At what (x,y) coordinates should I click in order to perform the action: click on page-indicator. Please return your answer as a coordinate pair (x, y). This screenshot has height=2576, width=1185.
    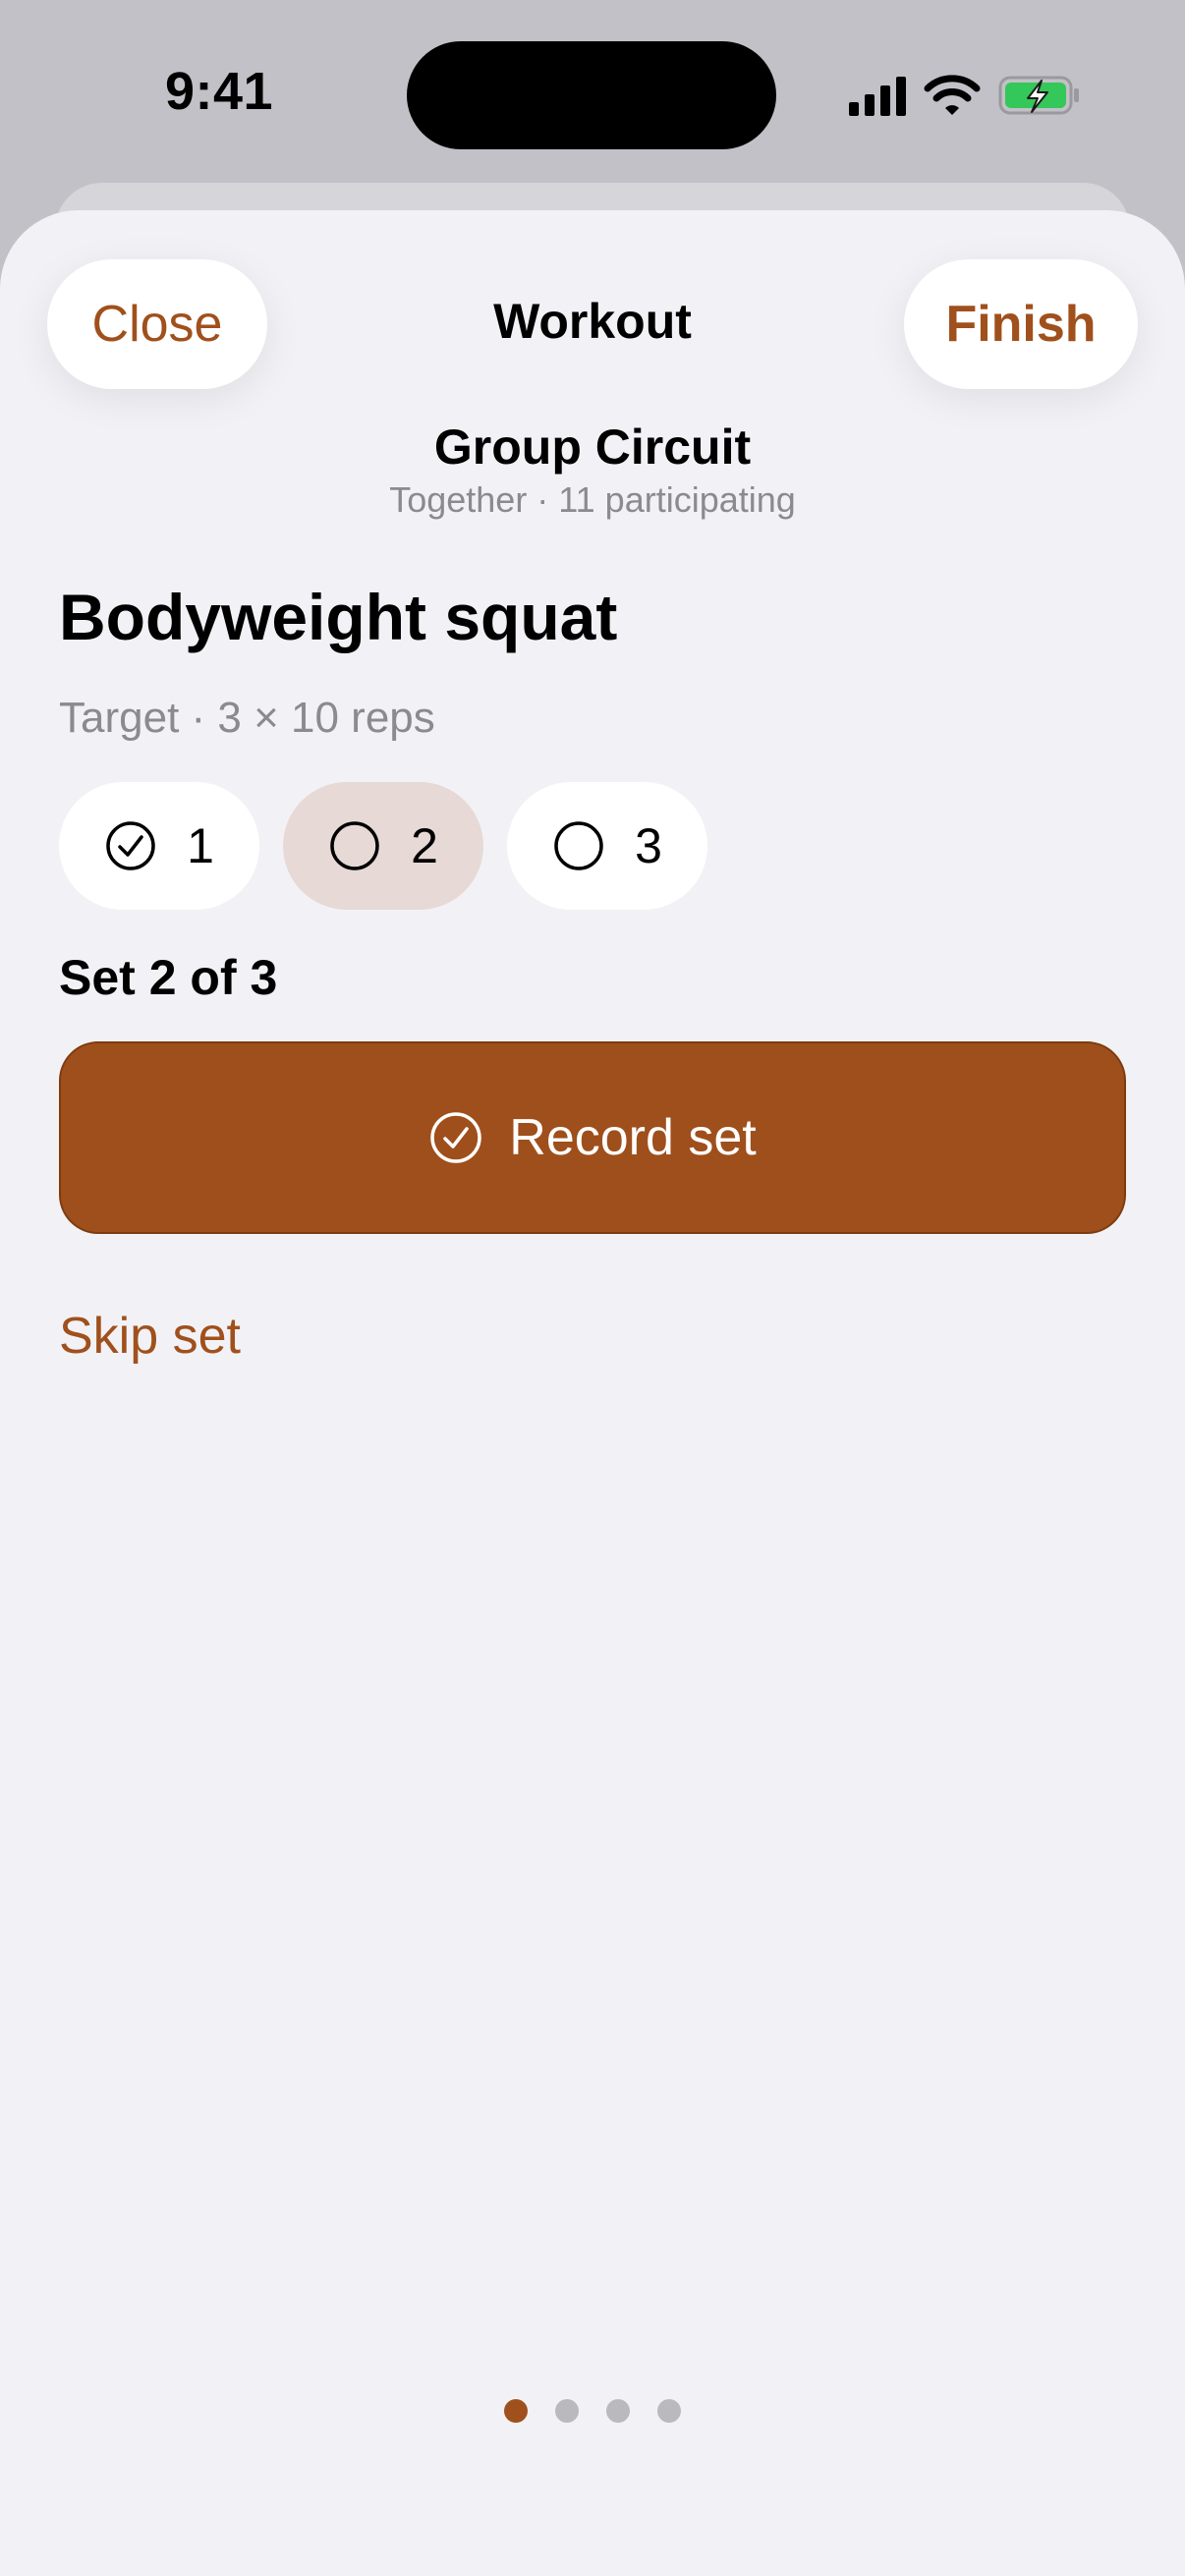
    Looking at the image, I should click on (592, 2411).